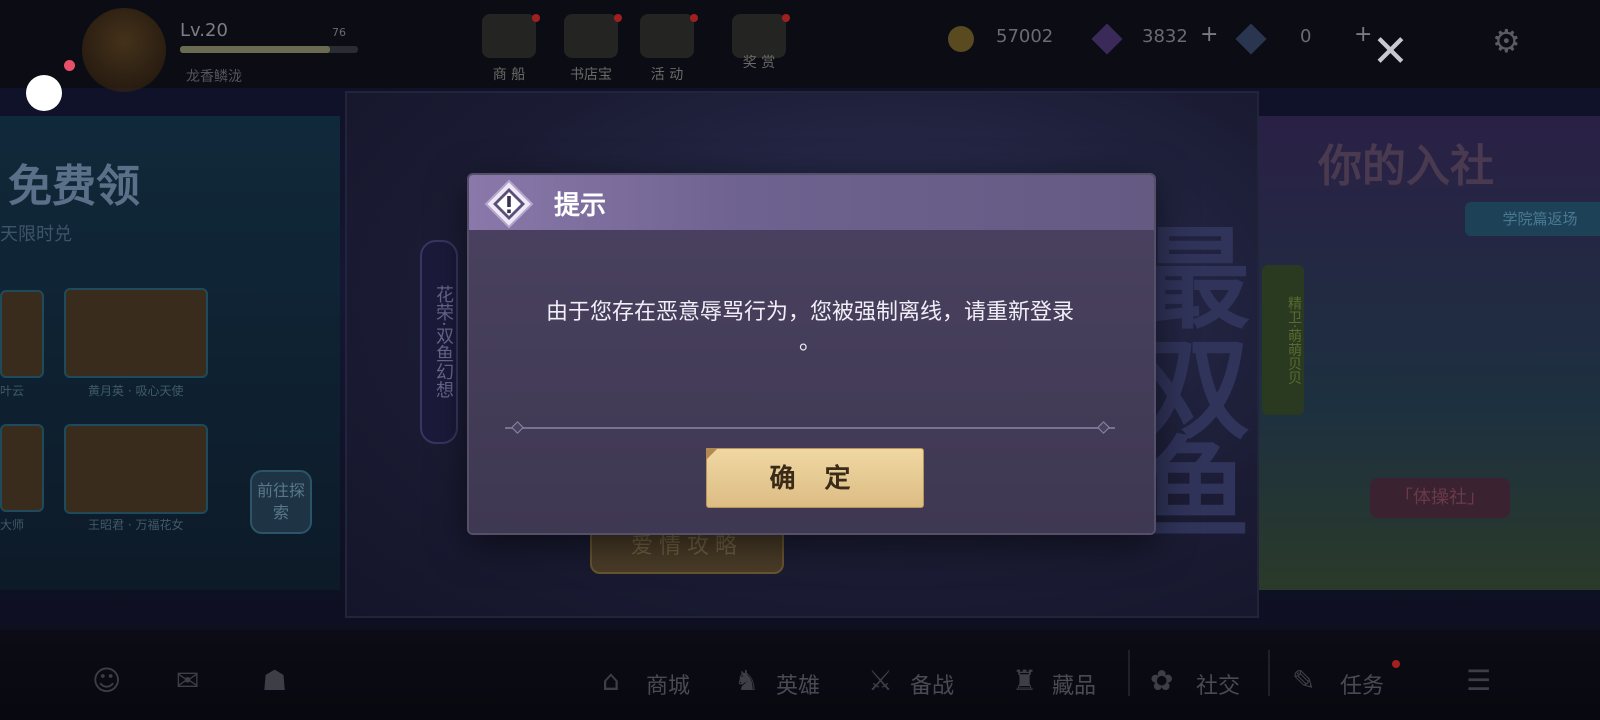 The width and height of the screenshot is (1600, 720). What do you see at coordinates (106, 680) in the screenshot?
I see `friends-icon: ☺` at bounding box center [106, 680].